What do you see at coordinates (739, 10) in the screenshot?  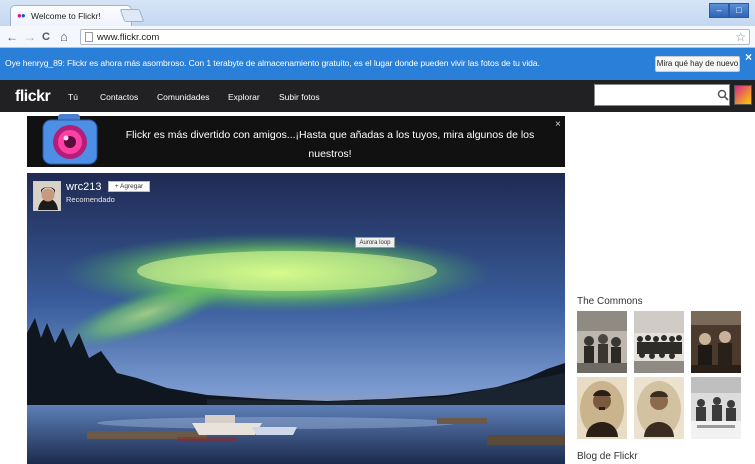 I see `maximize-button: □` at bounding box center [739, 10].